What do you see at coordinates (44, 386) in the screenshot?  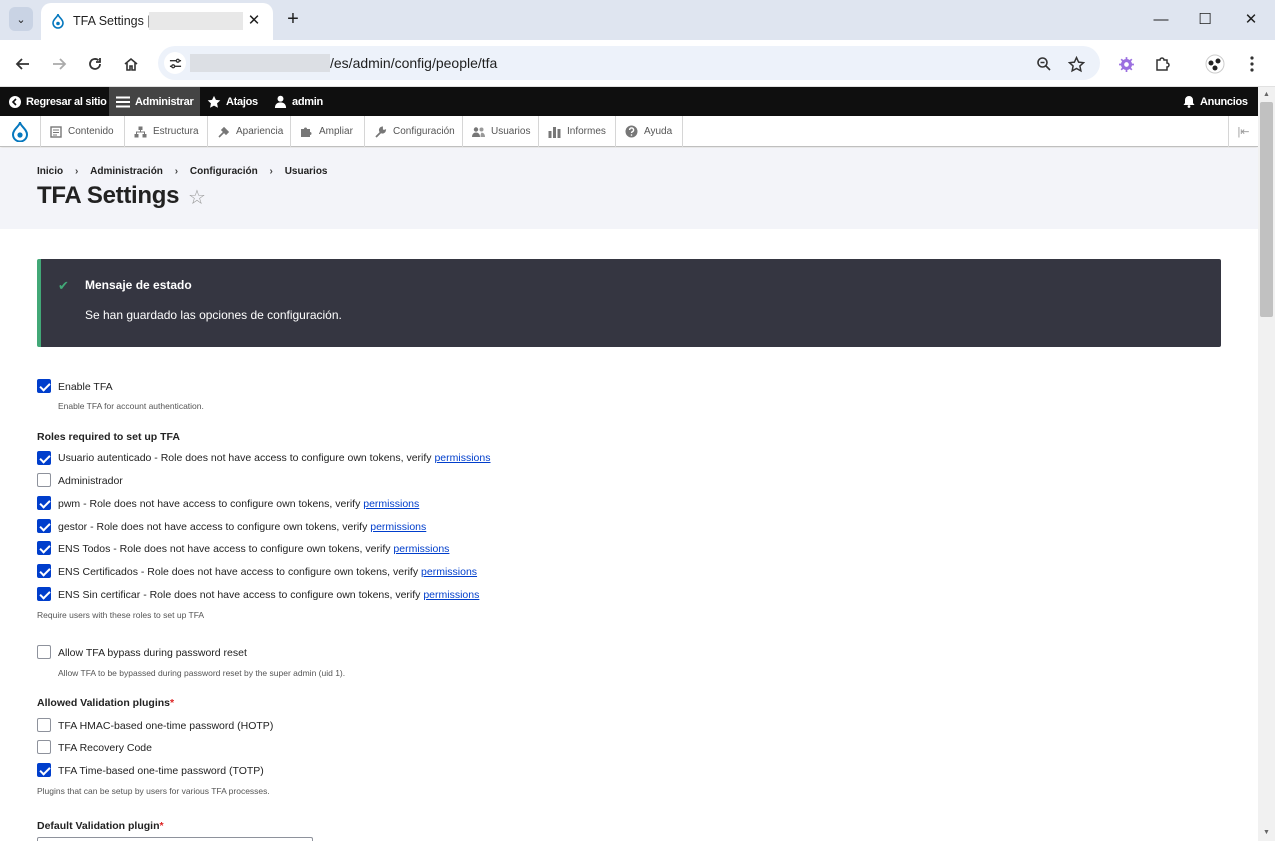 I see `enable-tfa-checkbox` at bounding box center [44, 386].